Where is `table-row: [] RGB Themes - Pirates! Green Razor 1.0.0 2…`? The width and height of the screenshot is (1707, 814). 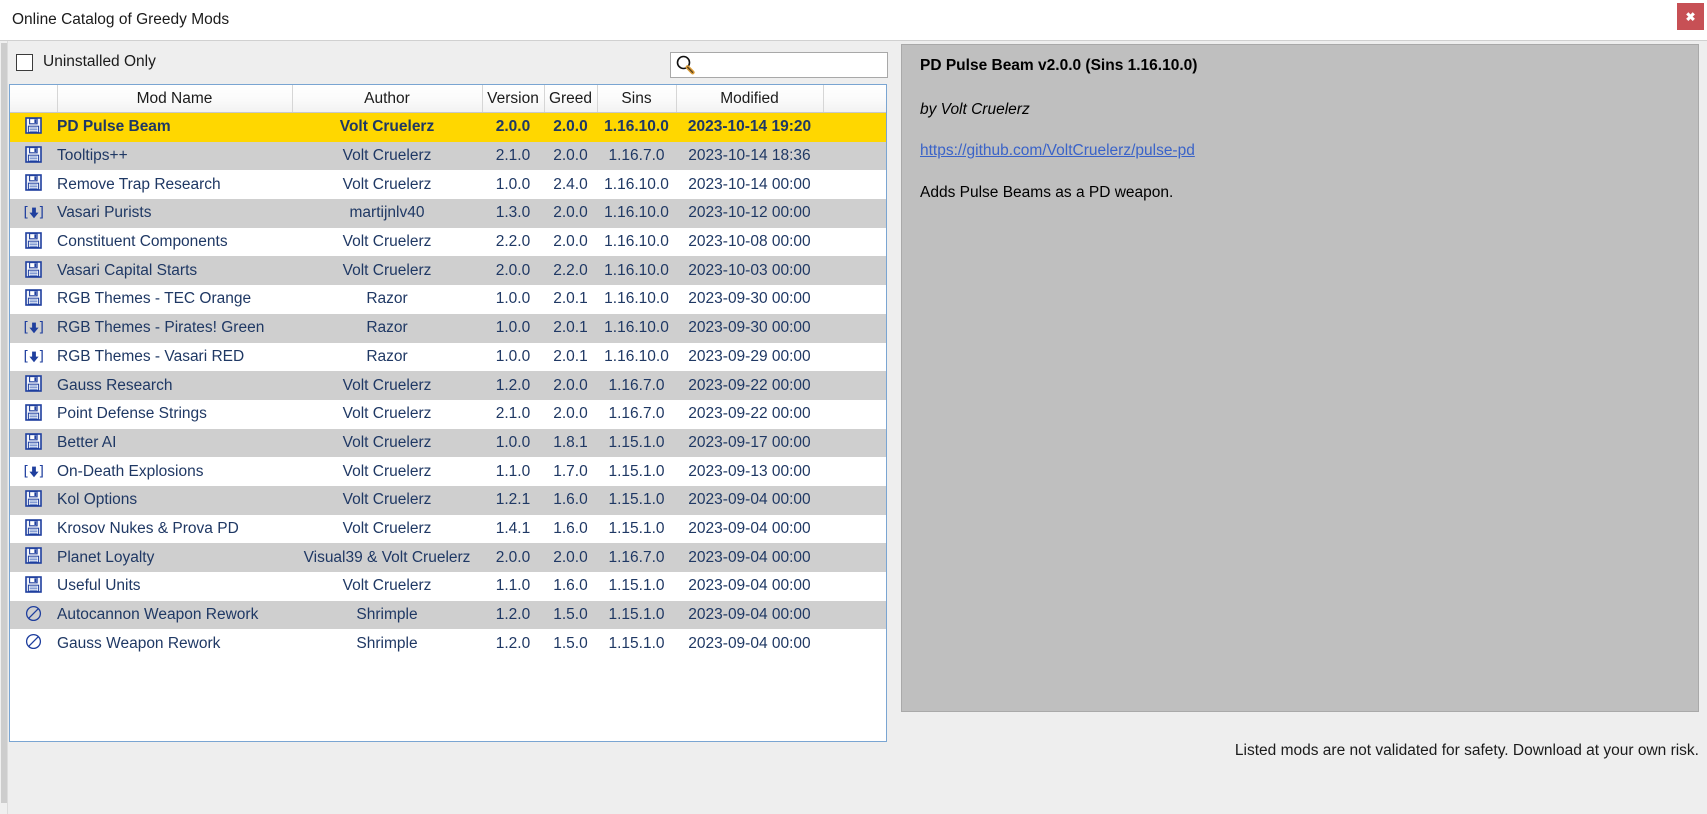 table-row: [] RGB Themes - Pirates! Green Razor 1.0.0 2… is located at coordinates (448, 328).